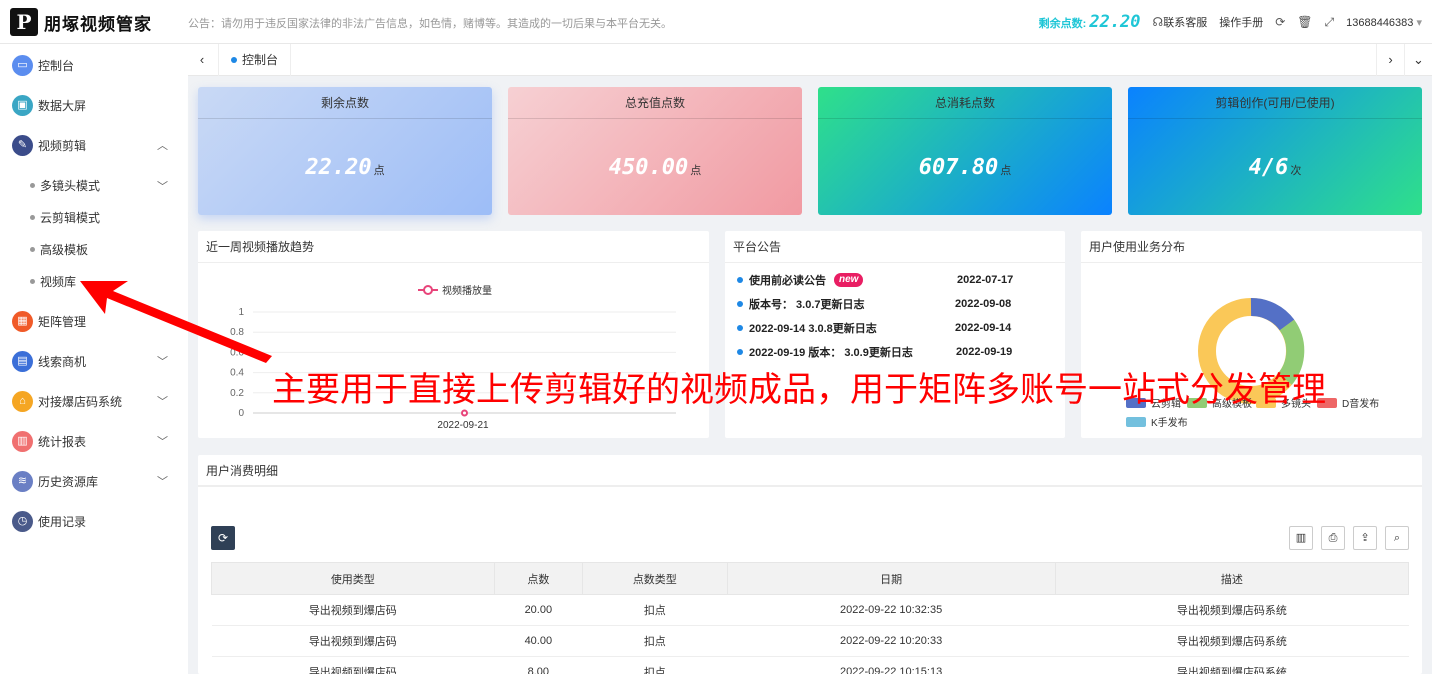 Image resolution: width=1432 pixels, height=674 pixels. I want to click on red-arrow-icon, so click(176, 322).